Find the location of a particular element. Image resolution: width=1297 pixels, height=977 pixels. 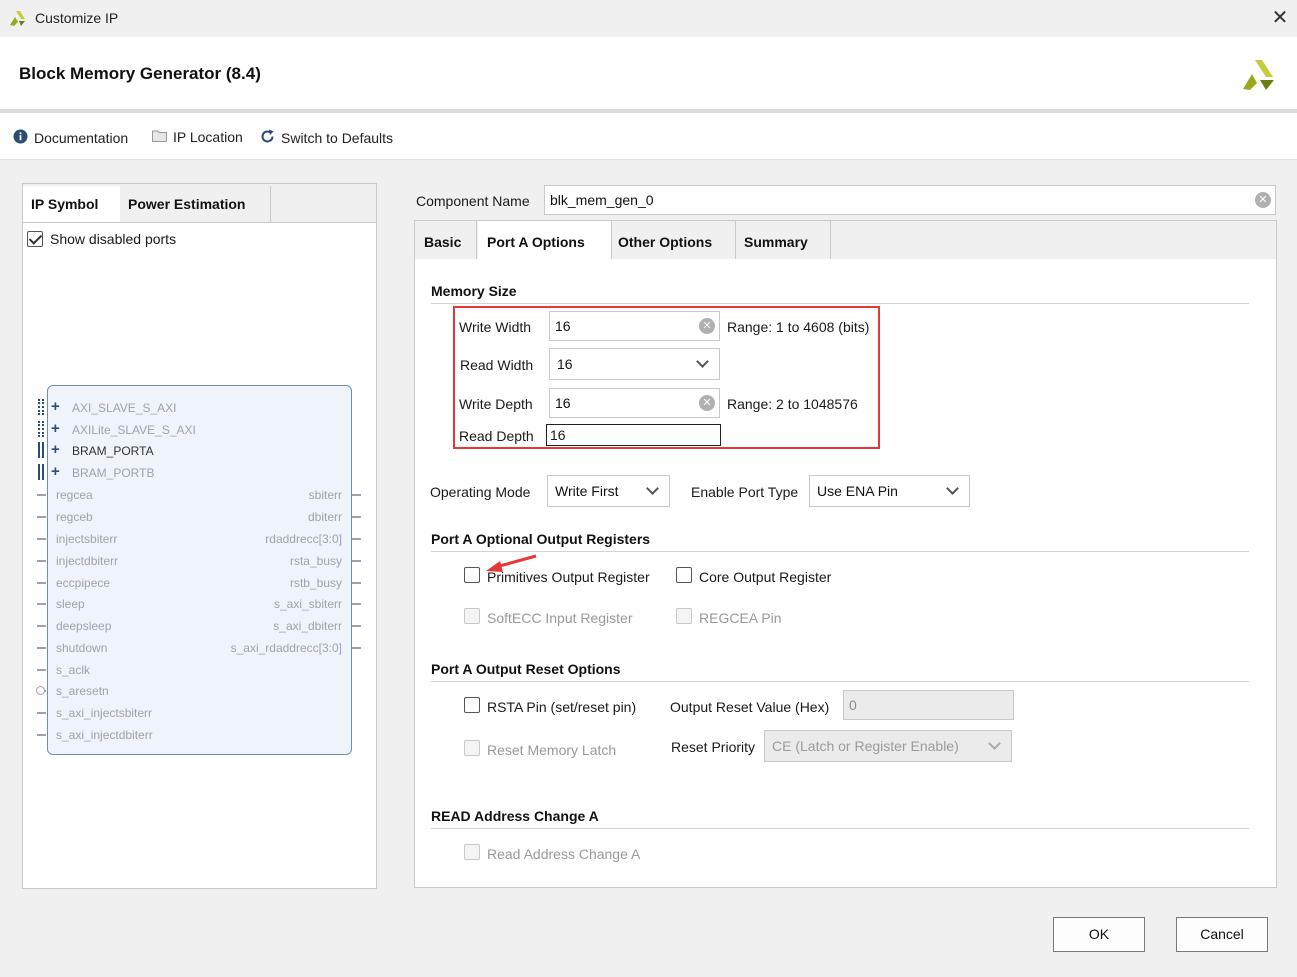

switch-defaults-label: Switch to Defaults is located at coordinates (337, 138).